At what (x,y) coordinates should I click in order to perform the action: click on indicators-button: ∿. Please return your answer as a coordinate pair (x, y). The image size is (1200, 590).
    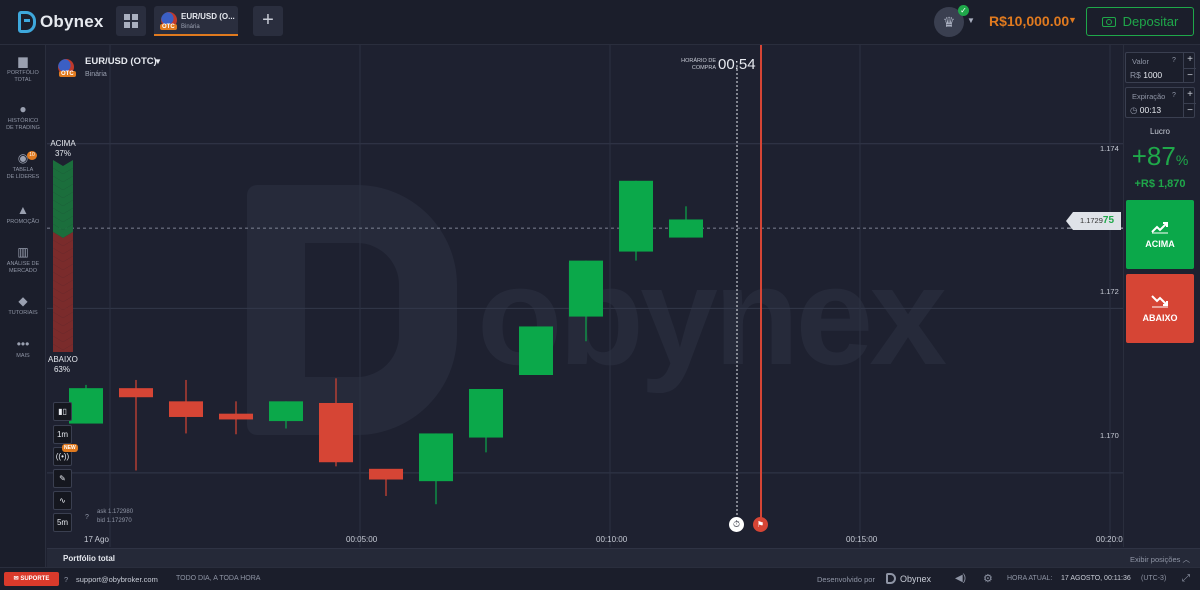
    Looking at the image, I should click on (62, 500).